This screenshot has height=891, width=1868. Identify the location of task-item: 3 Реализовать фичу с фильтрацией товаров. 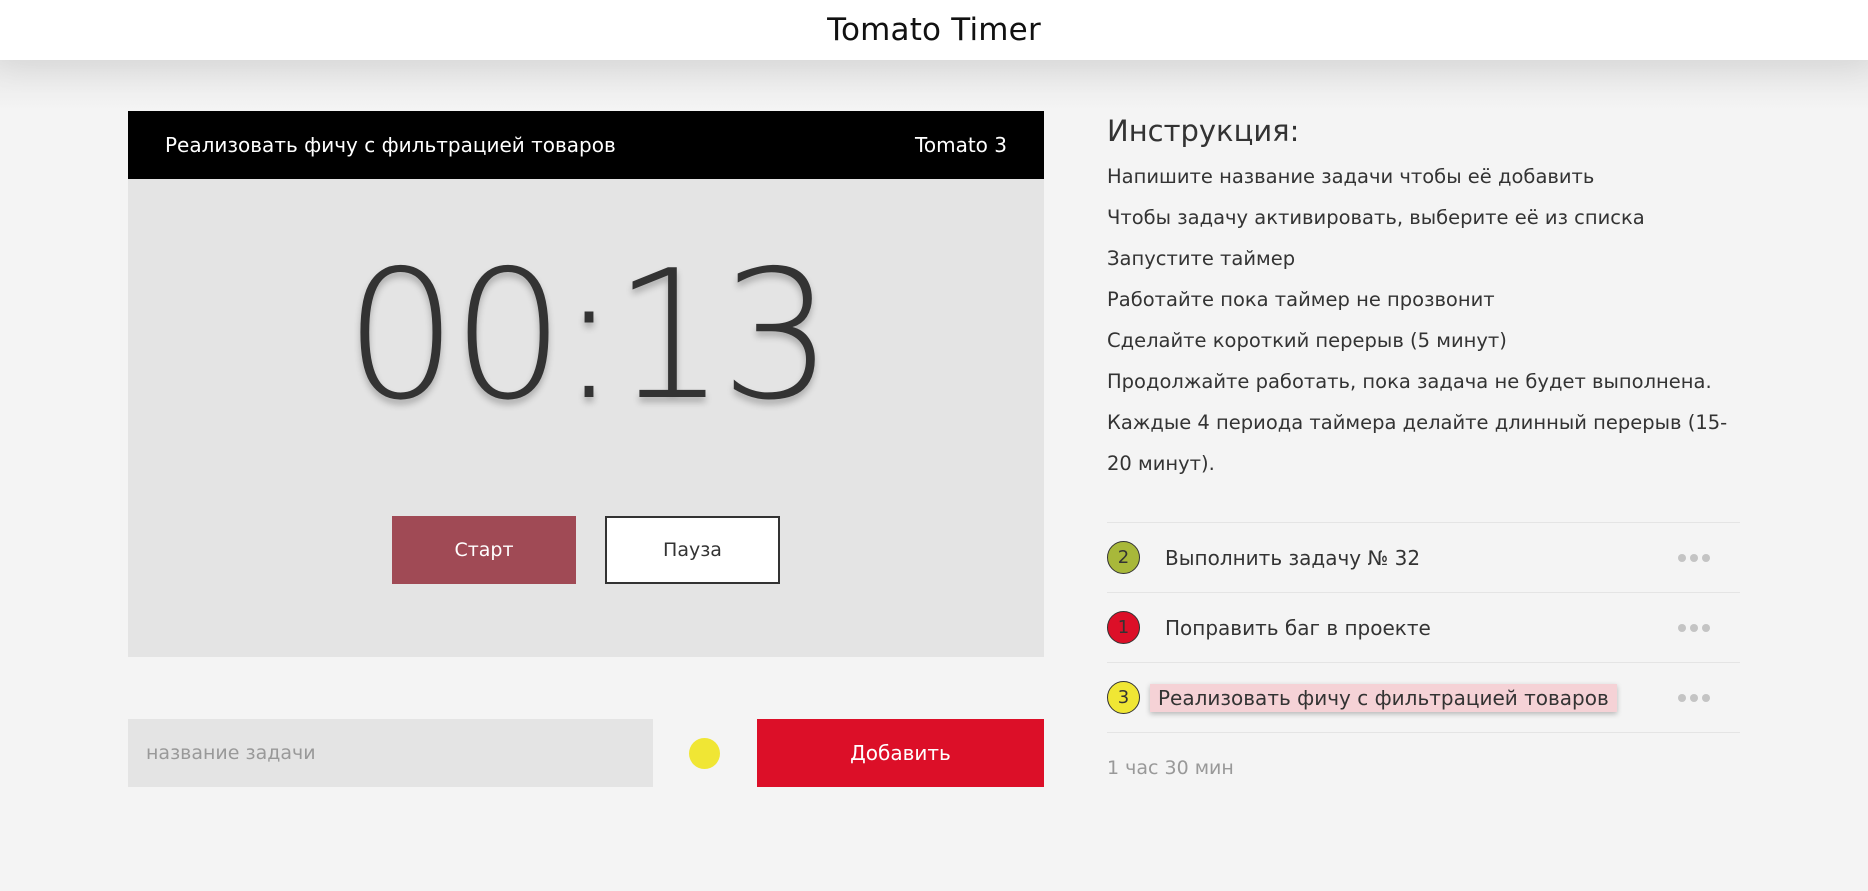
(1423, 698).